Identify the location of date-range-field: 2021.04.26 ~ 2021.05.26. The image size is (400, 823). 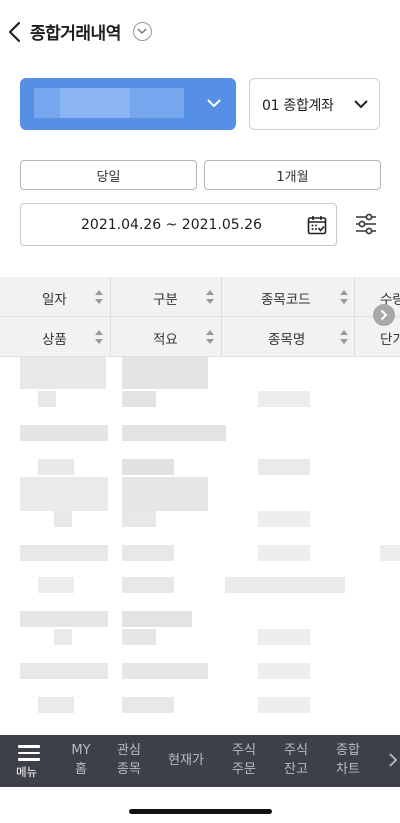
(178, 224).